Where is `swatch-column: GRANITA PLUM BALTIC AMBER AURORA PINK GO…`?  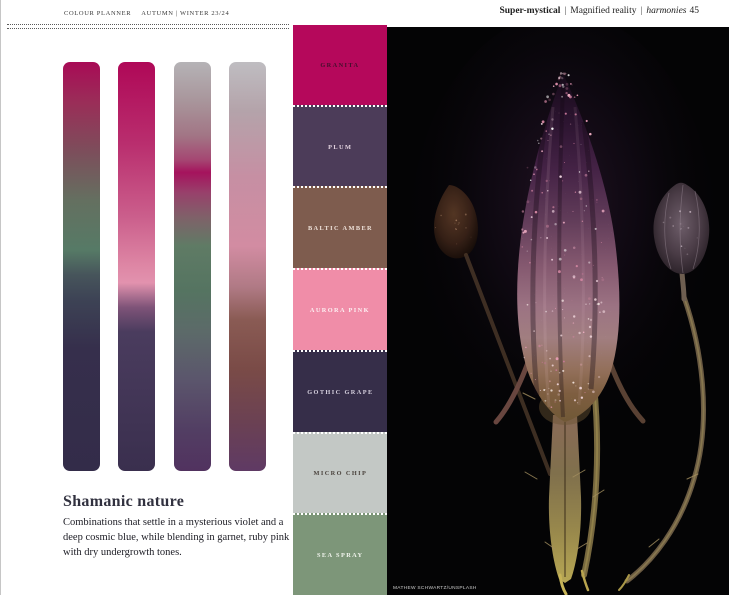 swatch-column: GRANITA PLUM BALTIC AMBER AURORA PINK GO… is located at coordinates (340, 310).